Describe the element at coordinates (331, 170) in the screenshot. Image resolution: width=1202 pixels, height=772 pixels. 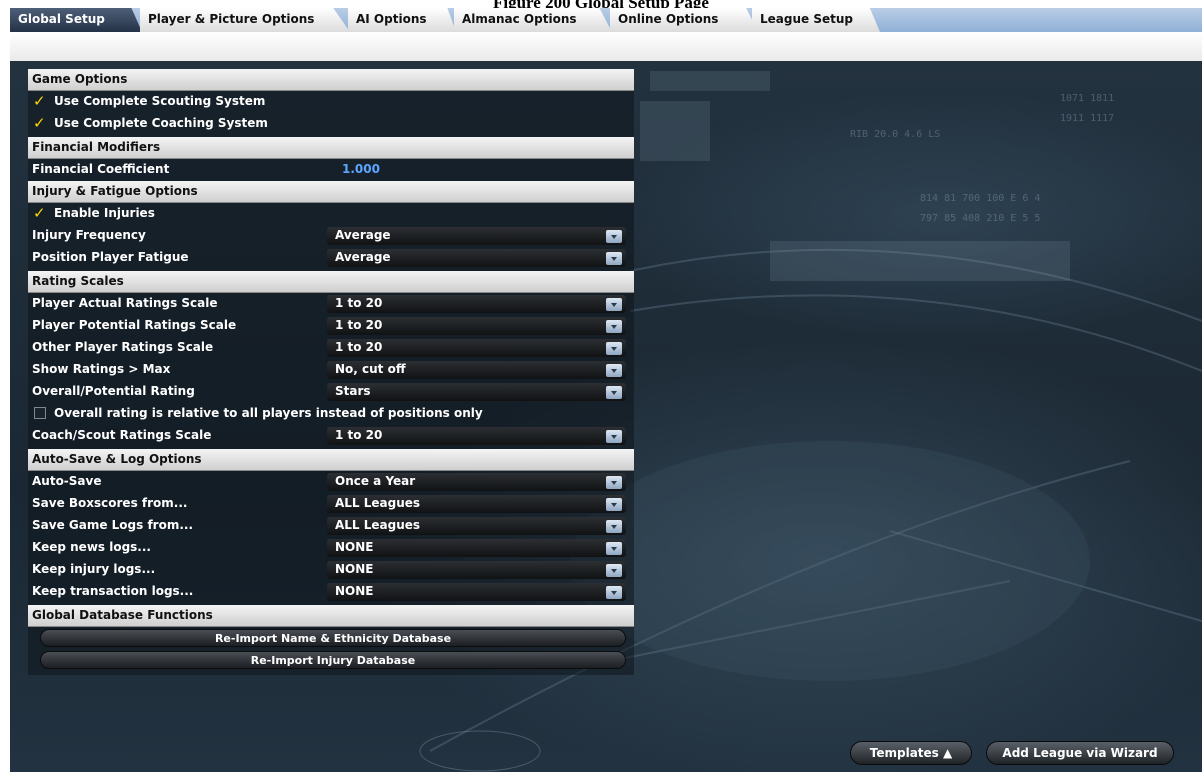
I see `financial-coefficient-row: Financial Coefficient 1.000` at that location.